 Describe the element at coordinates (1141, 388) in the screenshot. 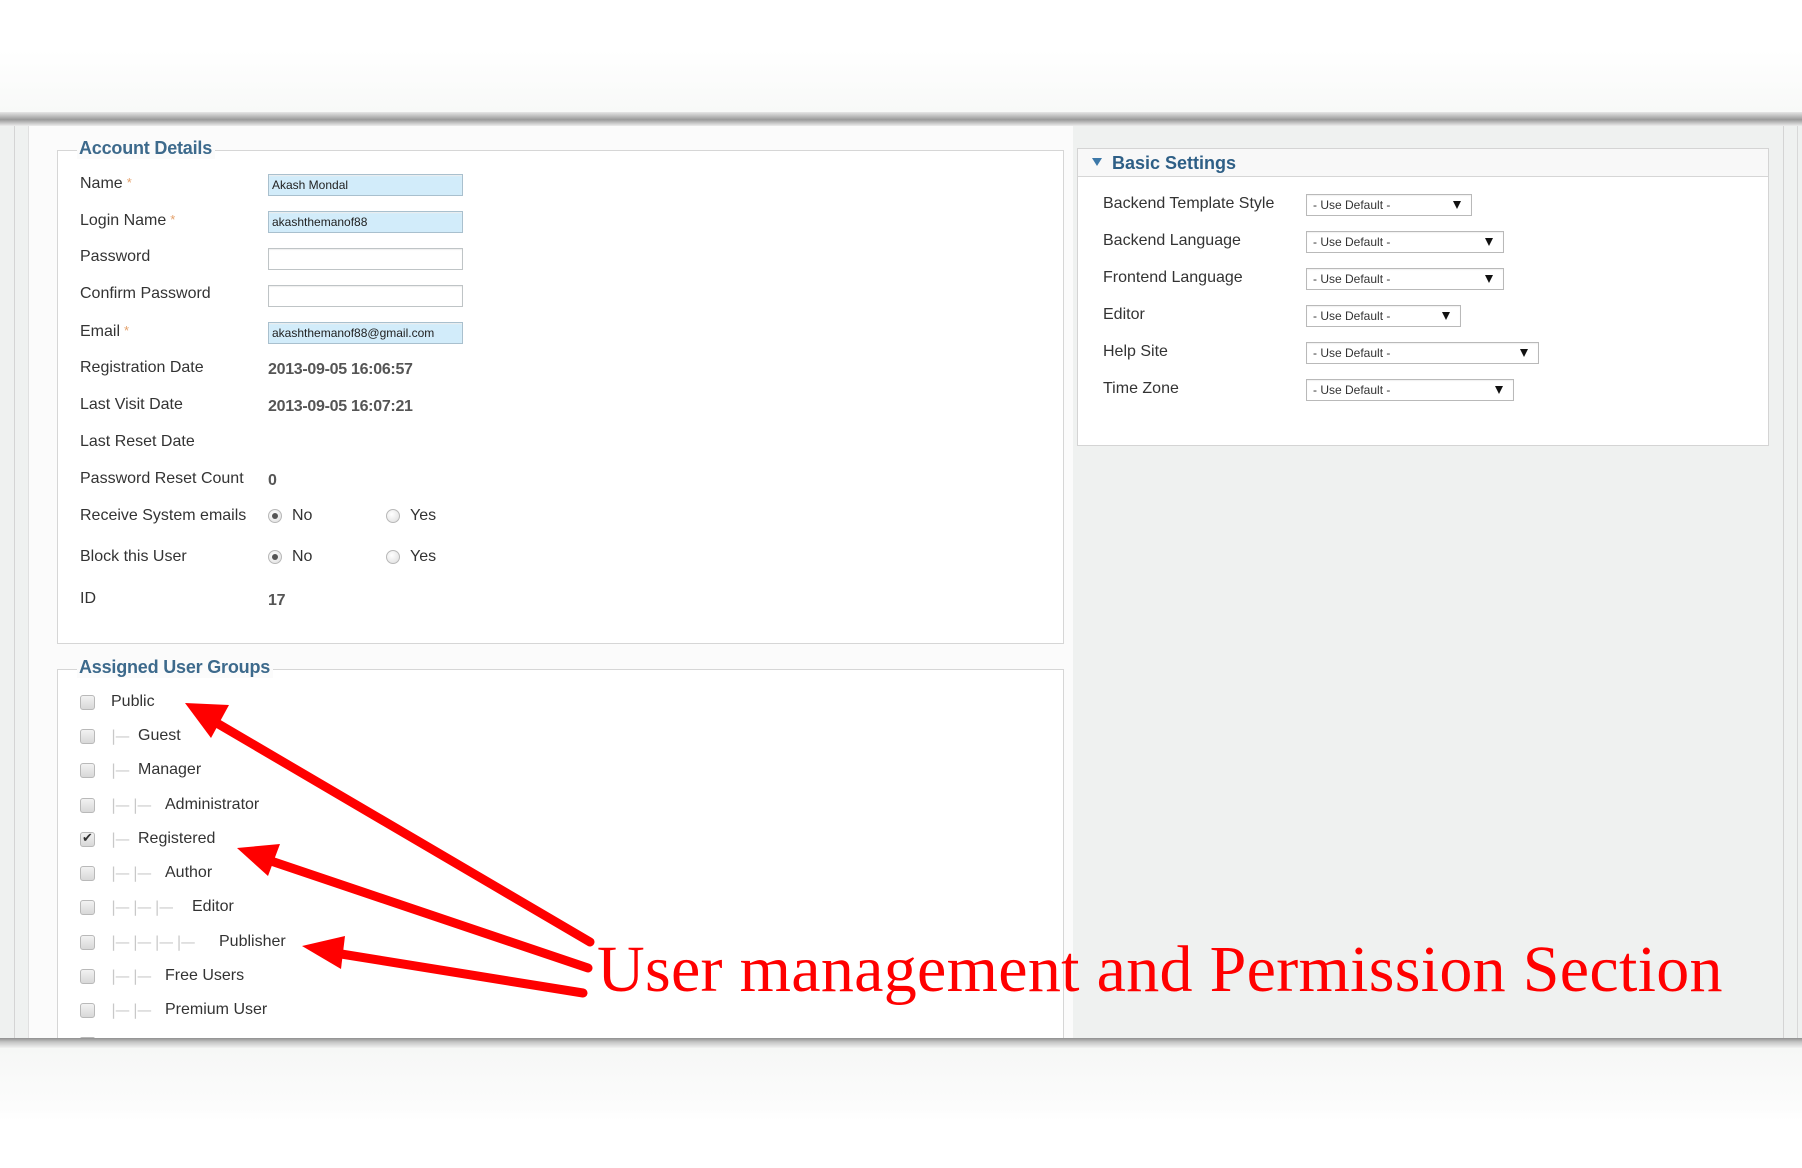

I see `setting-label: Time Zone` at that location.